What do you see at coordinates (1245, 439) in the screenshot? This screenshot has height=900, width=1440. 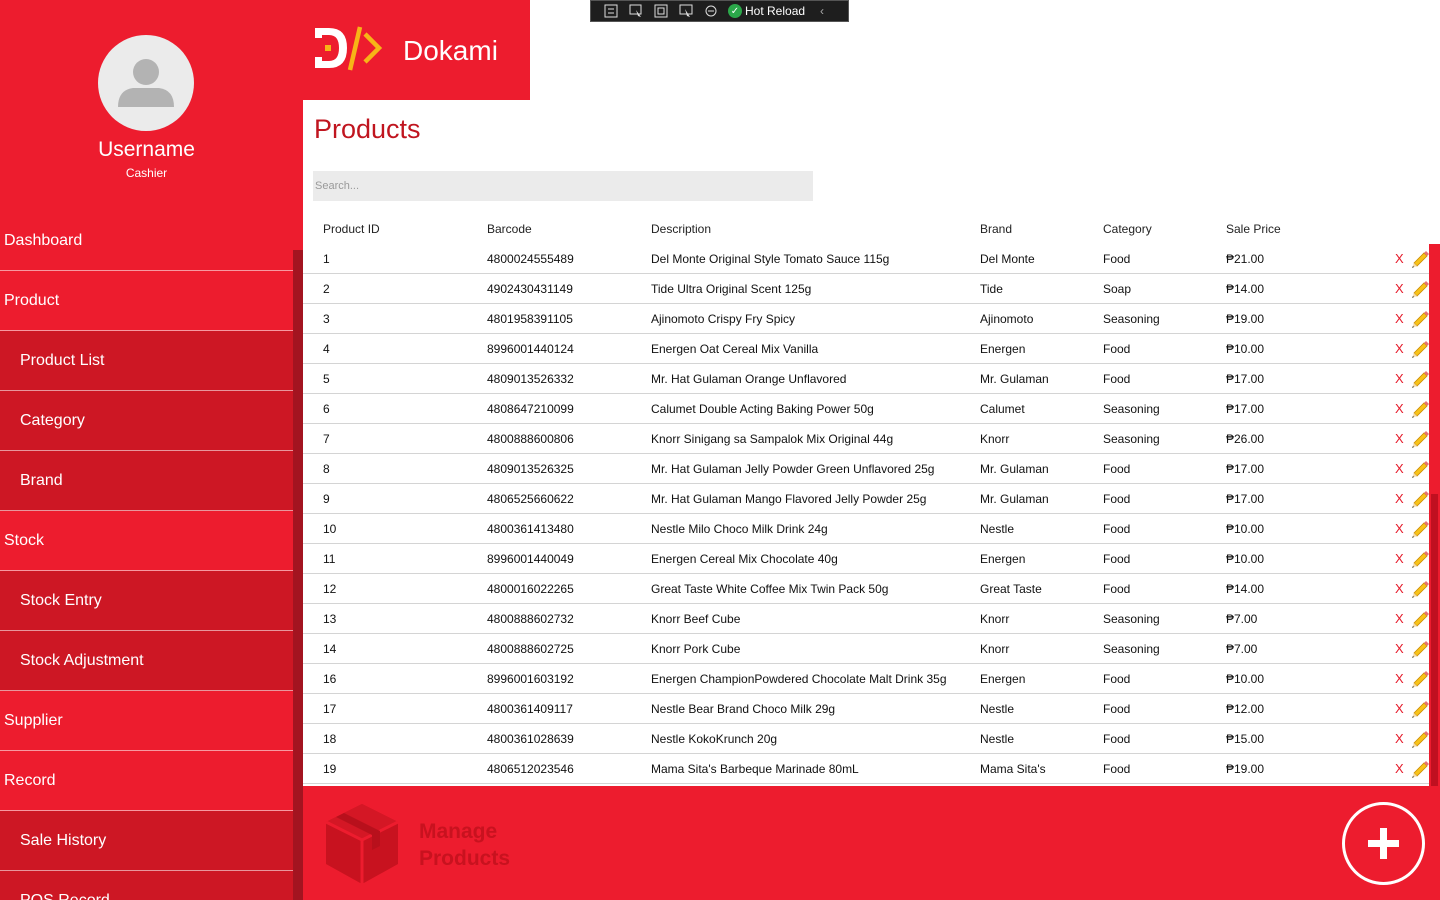 I see `sale-price-cell: ₱26.00` at bounding box center [1245, 439].